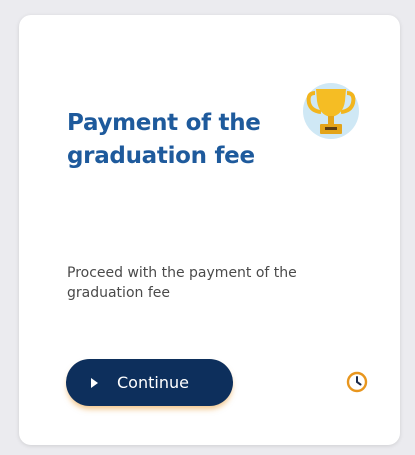 The height and width of the screenshot is (455, 415). I want to click on continue-button: Continue, so click(149, 382).